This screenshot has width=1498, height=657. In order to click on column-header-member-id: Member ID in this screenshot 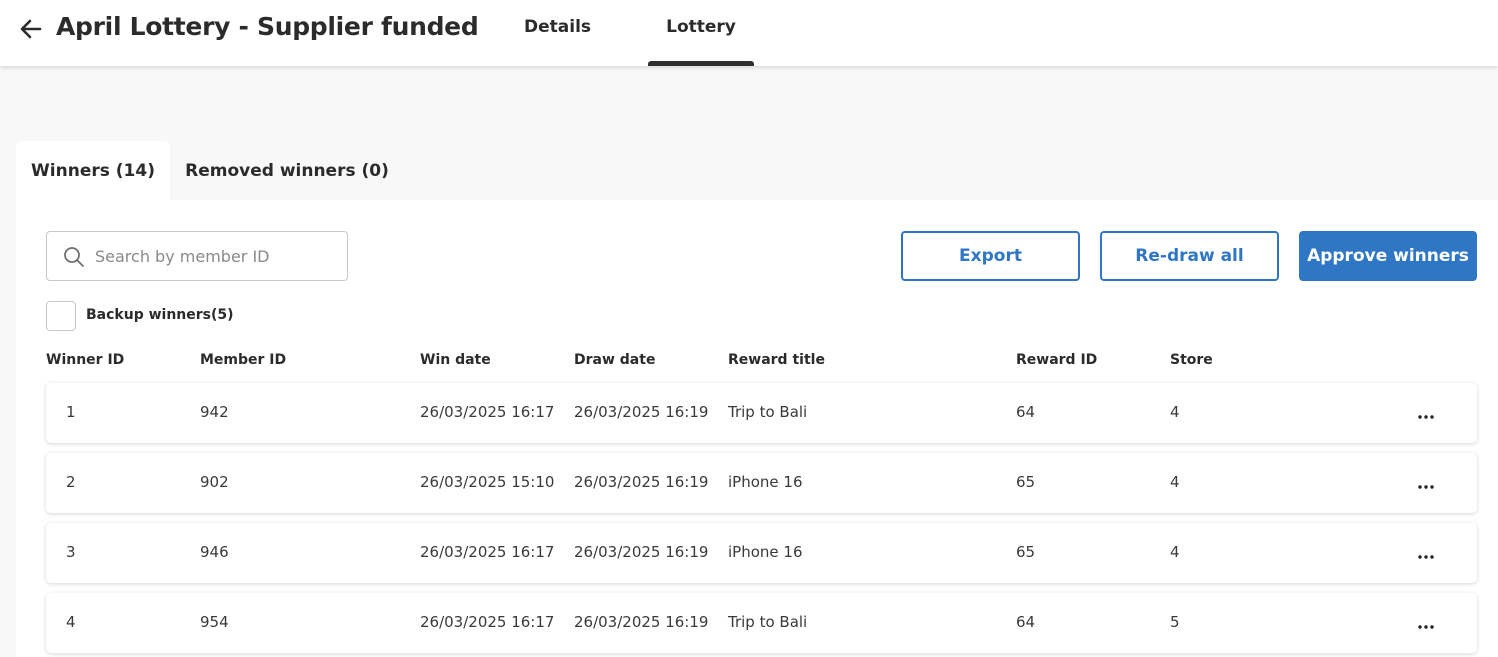, I will do `click(243, 360)`.